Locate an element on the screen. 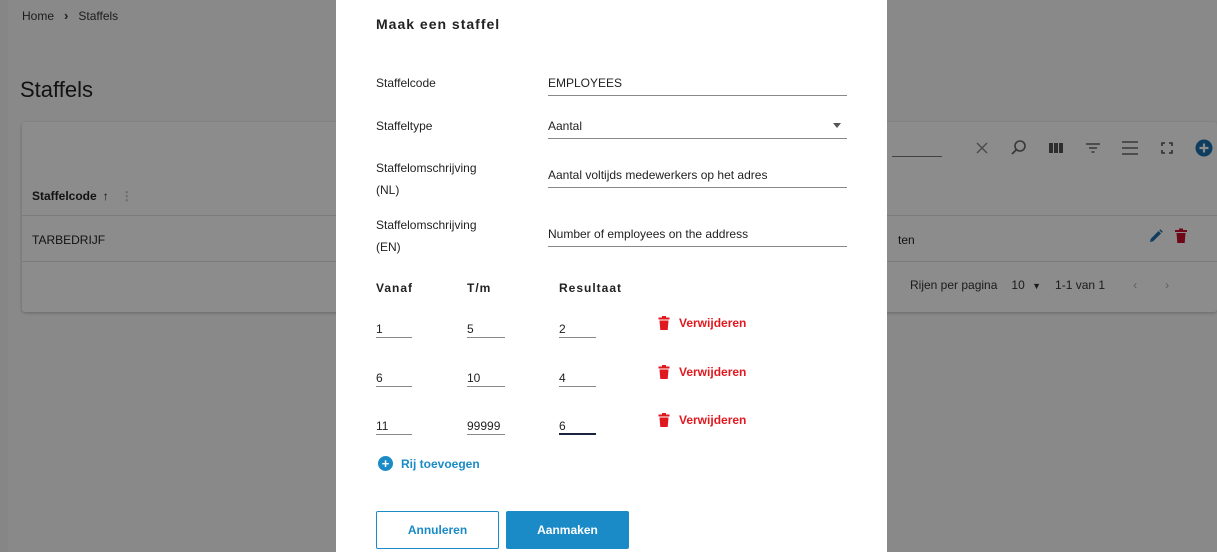 The height and width of the screenshot is (552, 1217). add-circle-icon: + is located at coordinates (385, 463).